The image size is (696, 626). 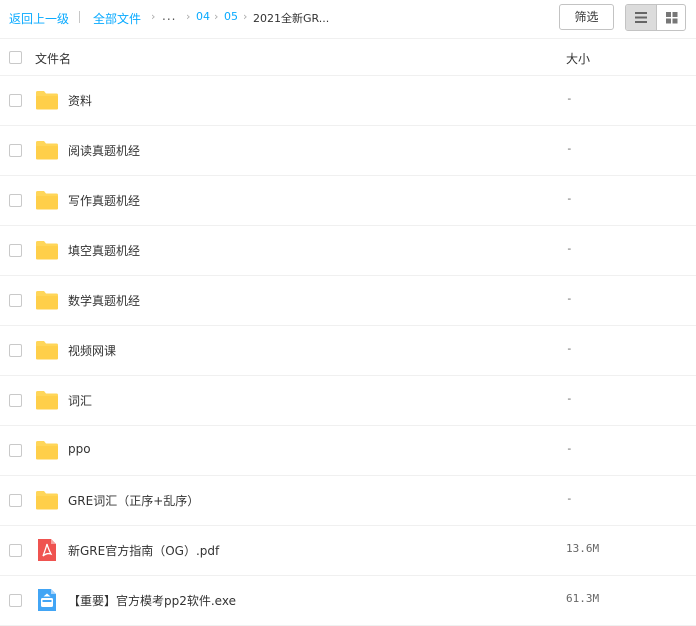 What do you see at coordinates (133, 500) in the screenshot?
I see `file-name: GRE词汇（正序+乱序）` at bounding box center [133, 500].